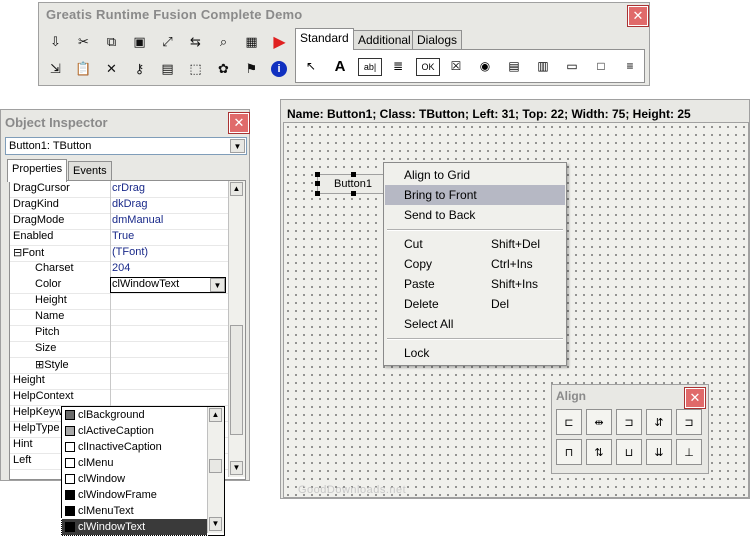 This screenshot has height=536, width=752. What do you see at coordinates (111, 41) in the screenshot?
I see `copy-icon: ⧉` at bounding box center [111, 41].